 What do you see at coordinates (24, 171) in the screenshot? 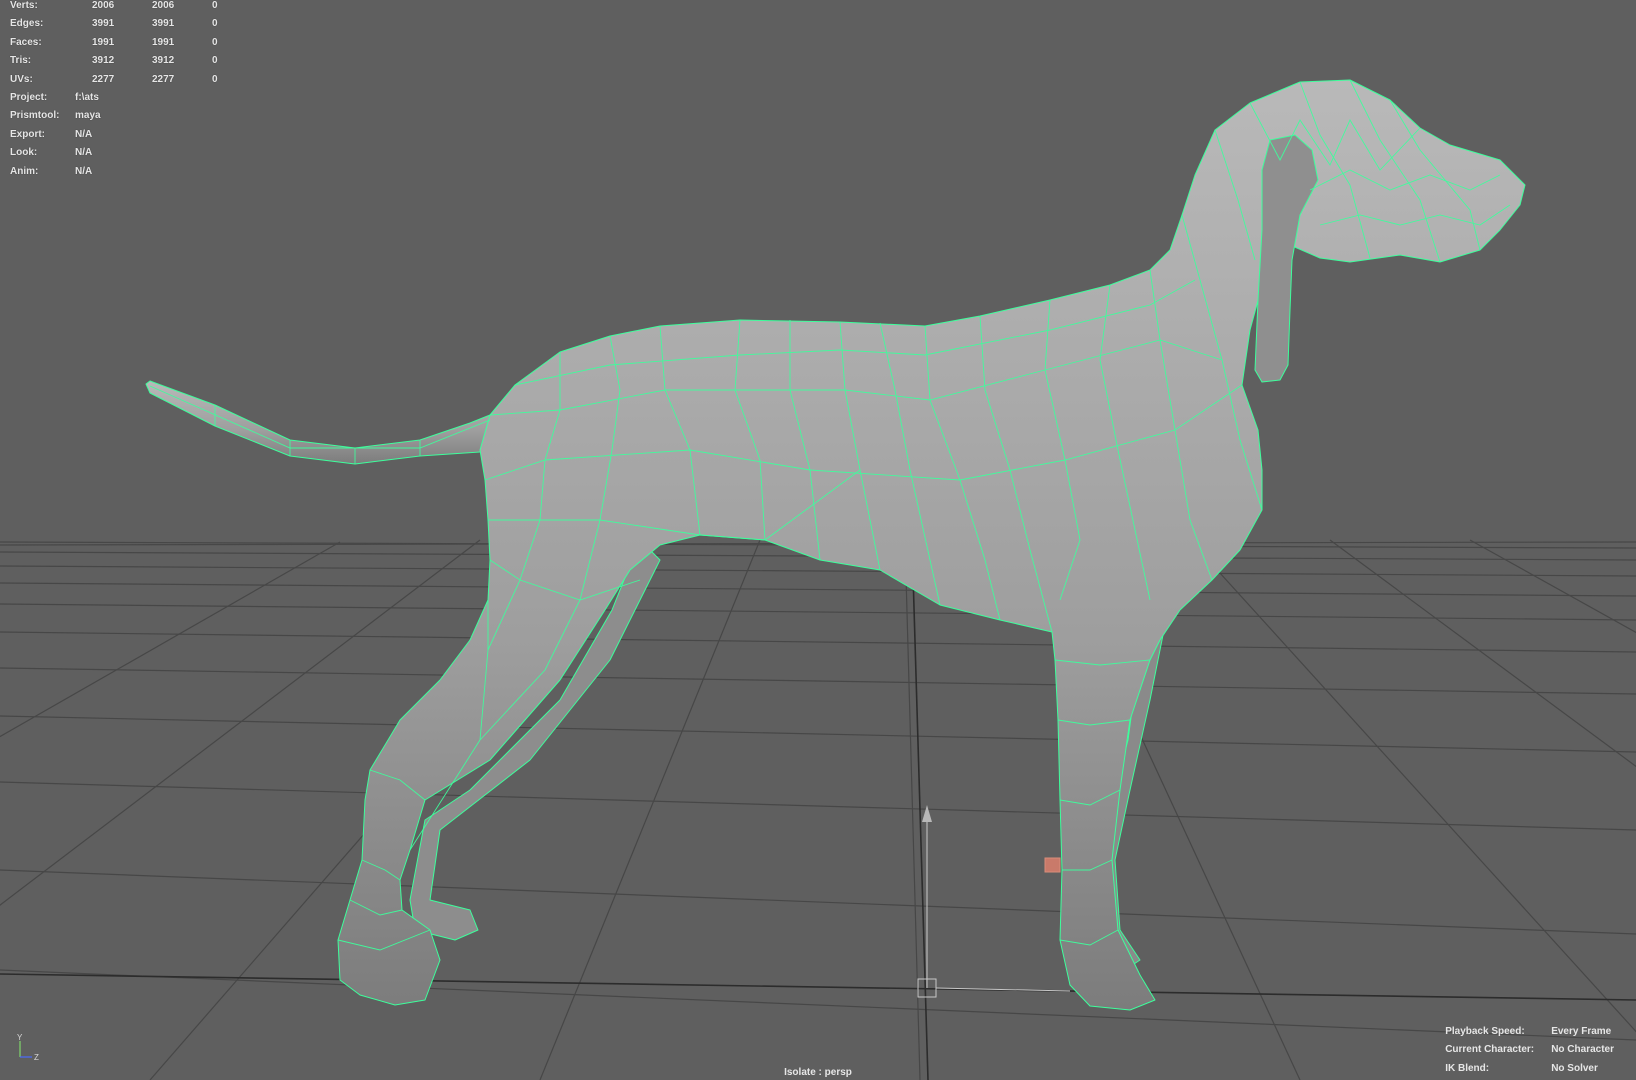
I see `info-label: Anim:` at bounding box center [24, 171].